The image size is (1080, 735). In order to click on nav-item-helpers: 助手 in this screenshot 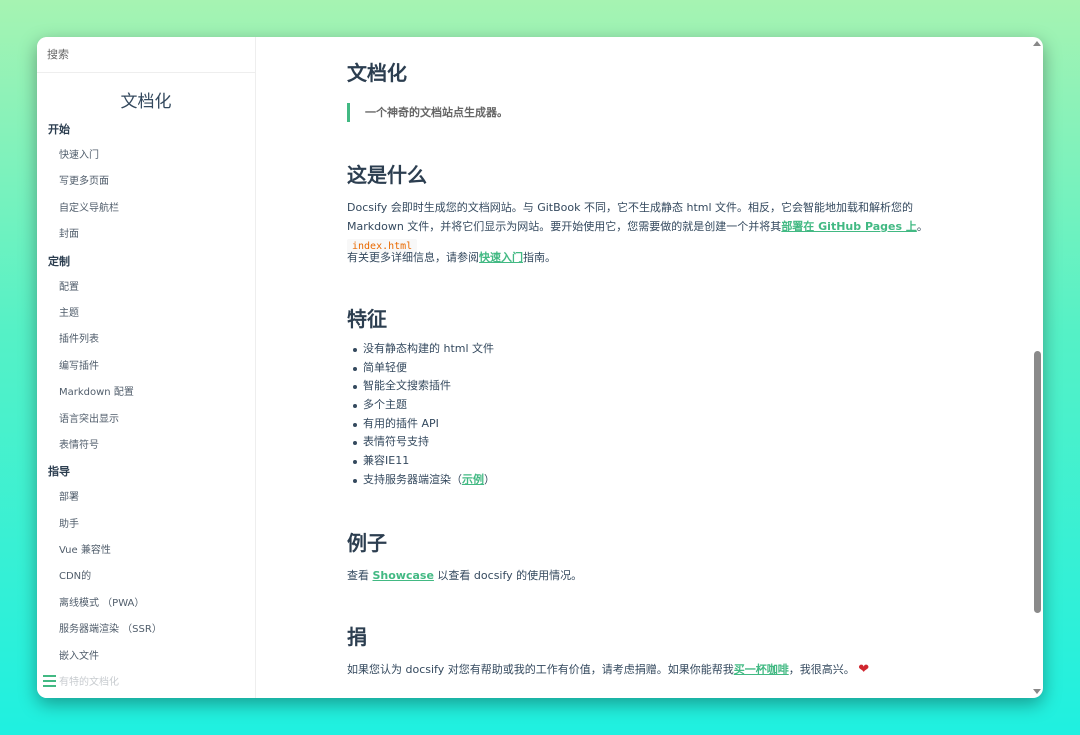, I will do `click(146, 525)`.